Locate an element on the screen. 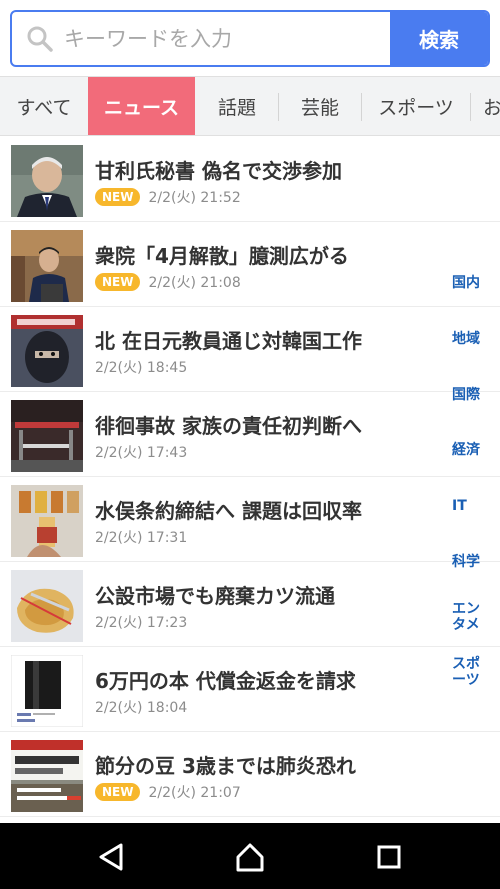 The width and height of the screenshot is (500, 889). news-time: 2/2(火) 17:31 is located at coordinates (141, 538).